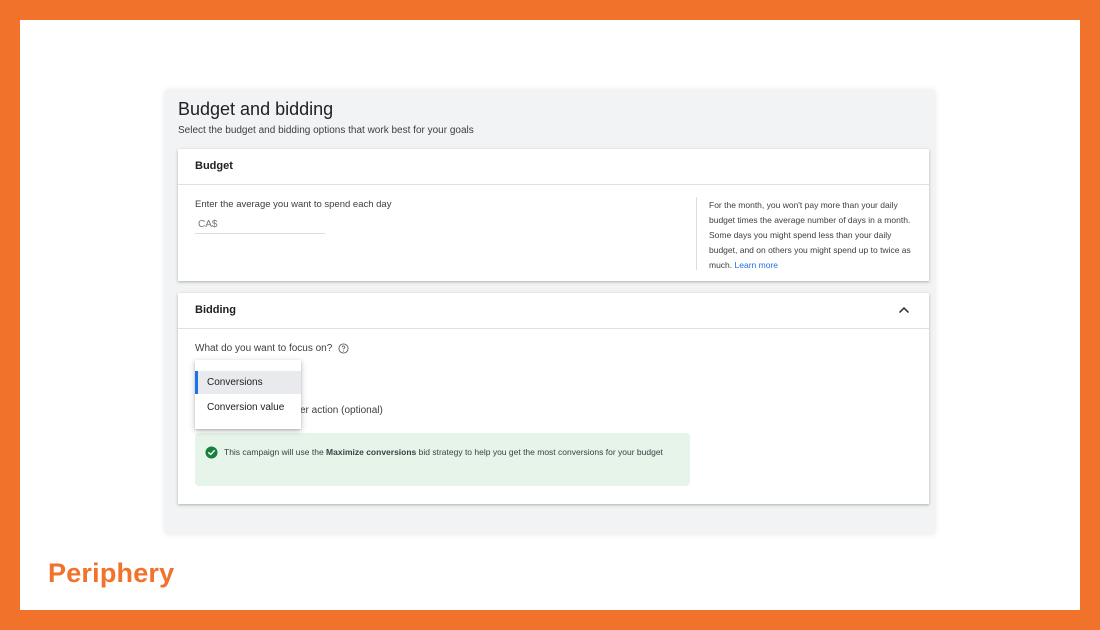  I want to click on focus-question: What do you want to focus on?, so click(272, 348).